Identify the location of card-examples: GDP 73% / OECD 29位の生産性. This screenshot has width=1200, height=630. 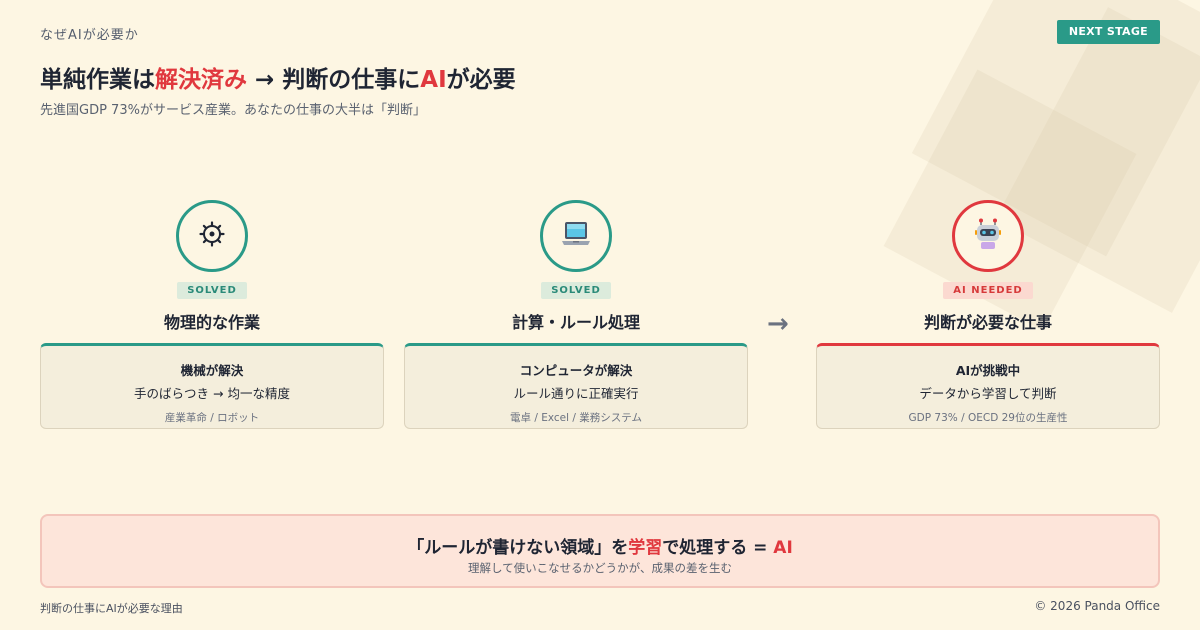
(988, 418).